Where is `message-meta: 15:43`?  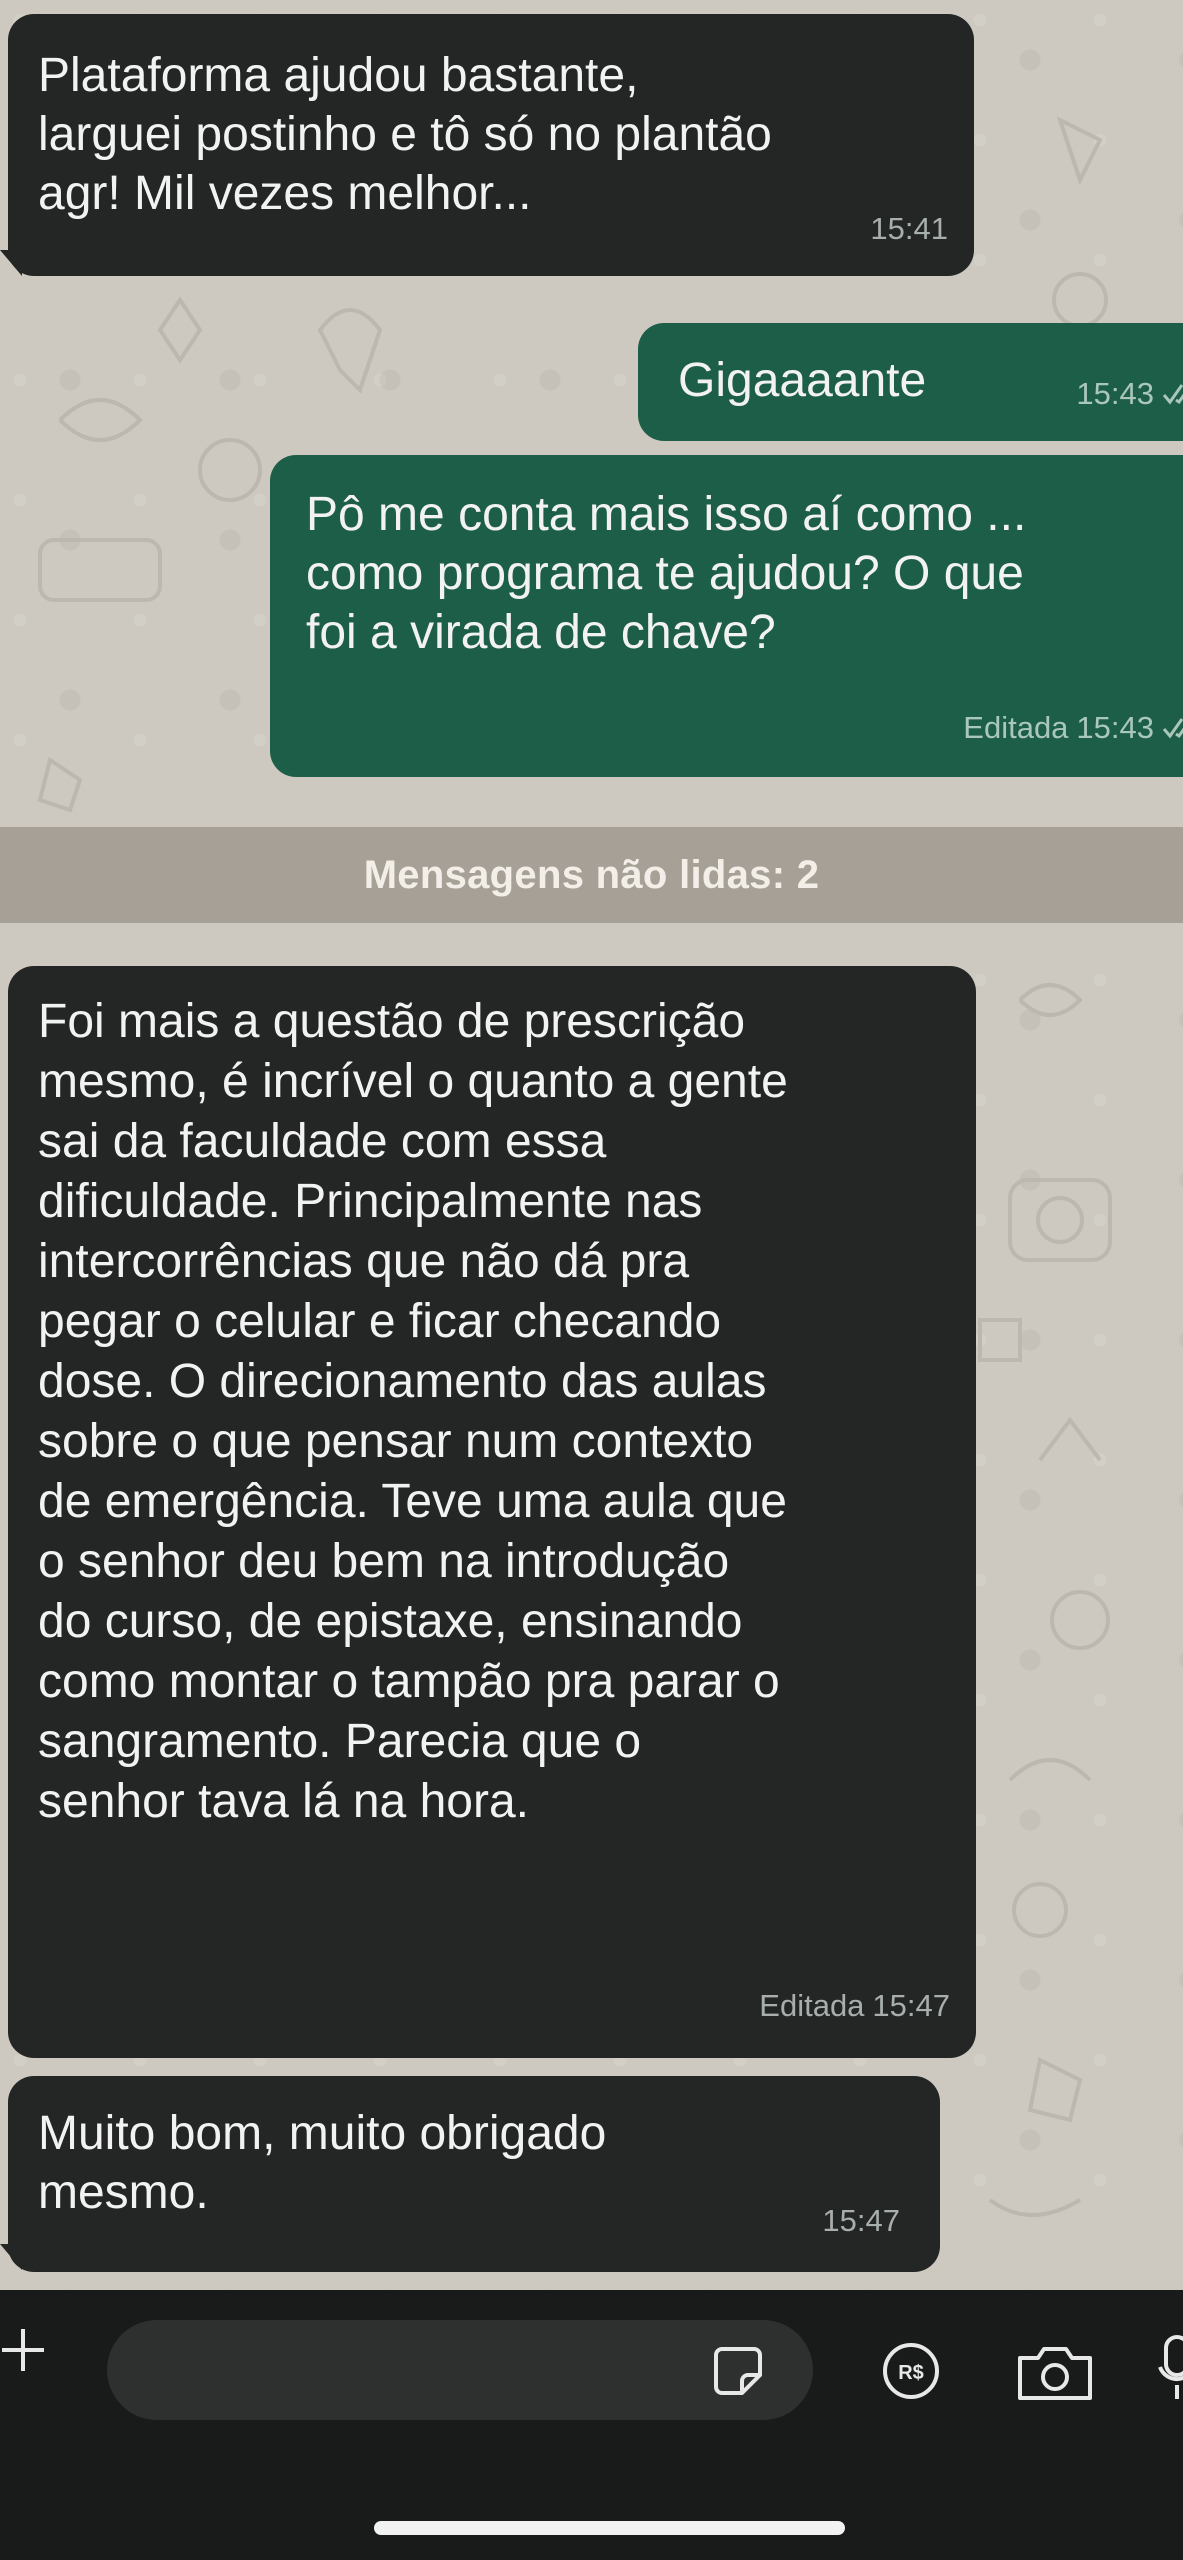
message-meta: 15:43 is located at coordinates (1129, 393).